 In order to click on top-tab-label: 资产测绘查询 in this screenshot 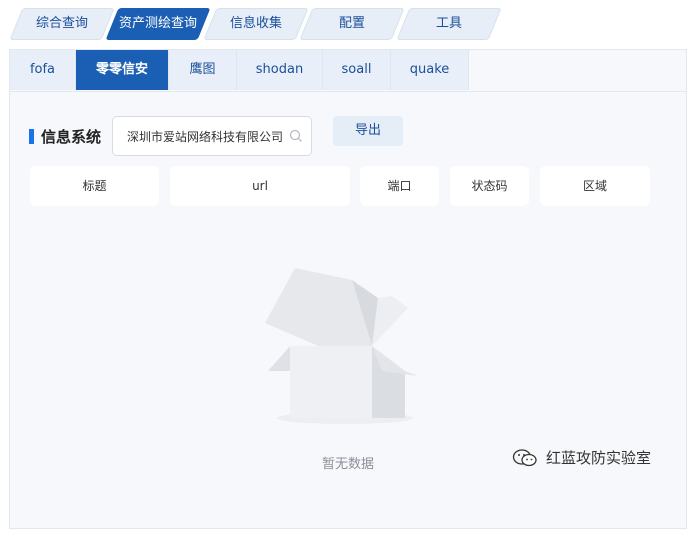, I will do `click(157, 23)`.